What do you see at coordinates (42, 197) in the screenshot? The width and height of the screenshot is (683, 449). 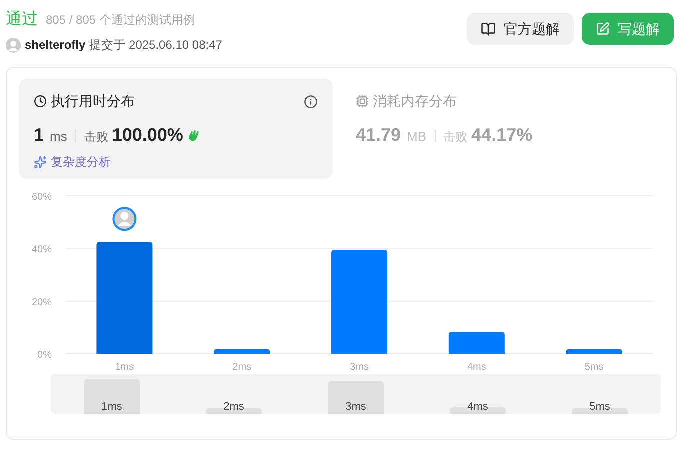 I see `axis-label: 60%` at bounding box center [42, 197].